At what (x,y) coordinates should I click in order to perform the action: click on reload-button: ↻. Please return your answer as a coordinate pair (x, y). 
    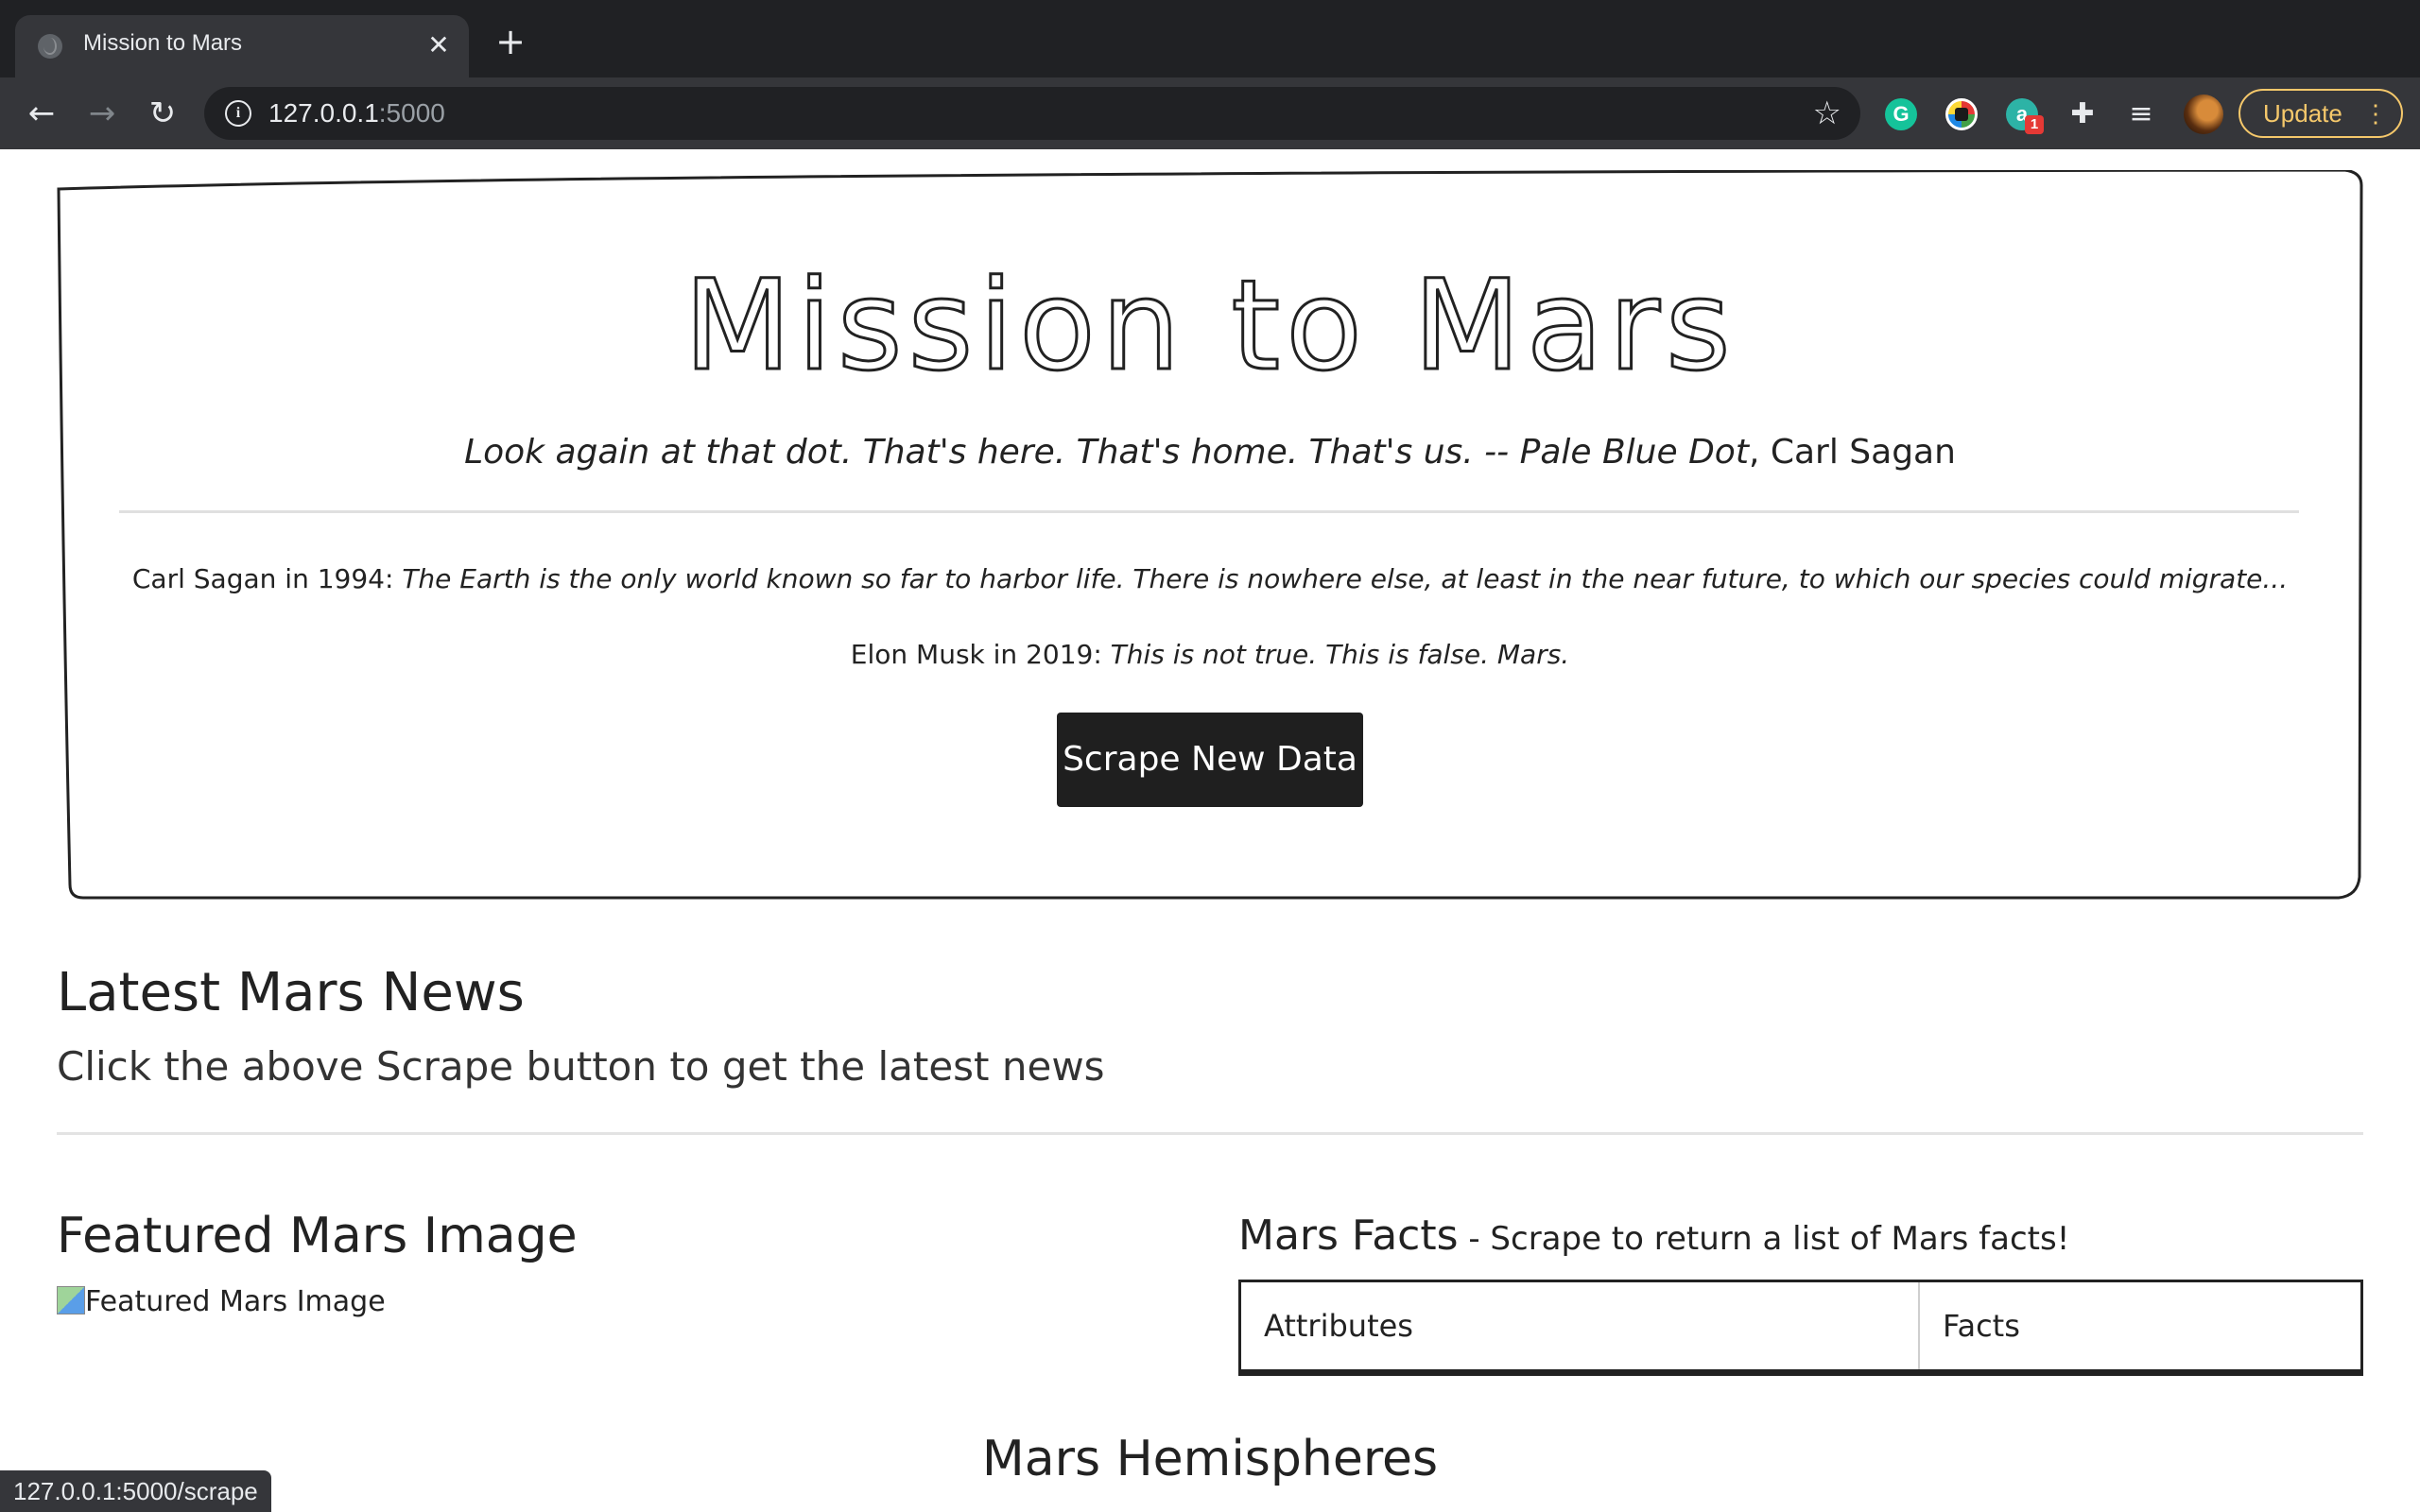
    Looking at the image, I should click on (162, 113).